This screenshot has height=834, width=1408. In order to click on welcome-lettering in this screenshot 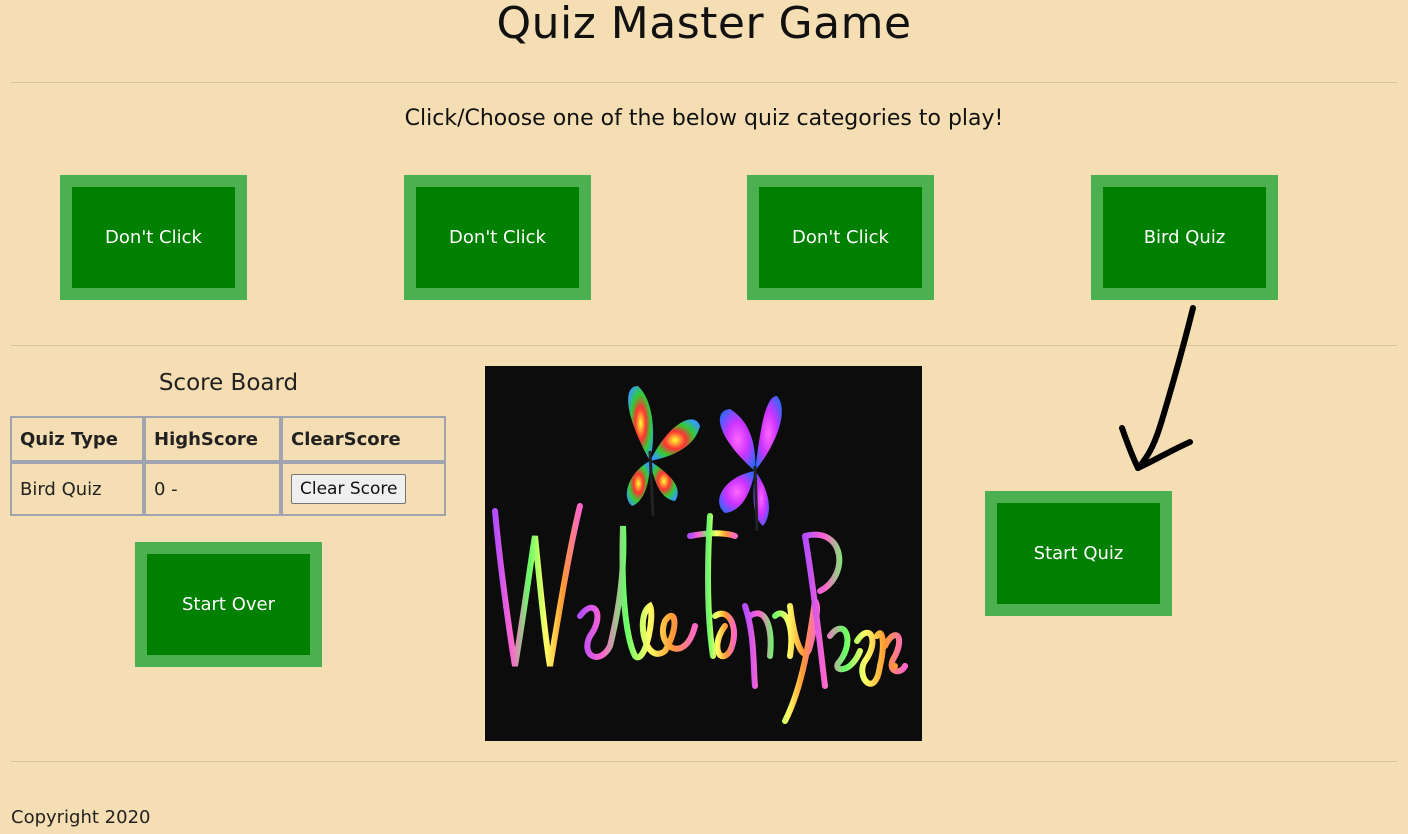, I will do `click(700, 613)`.